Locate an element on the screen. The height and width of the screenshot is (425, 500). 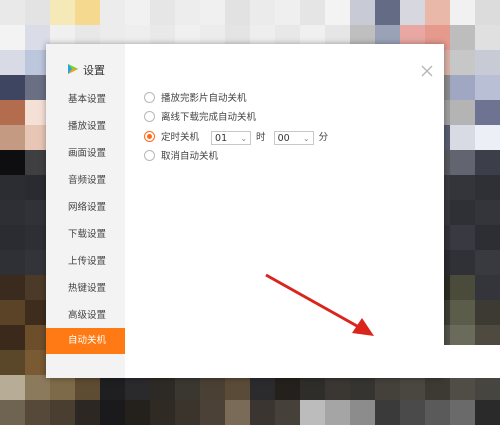
sidebar-item-advanced: 高级设置 is located at coordinates (85, 316).